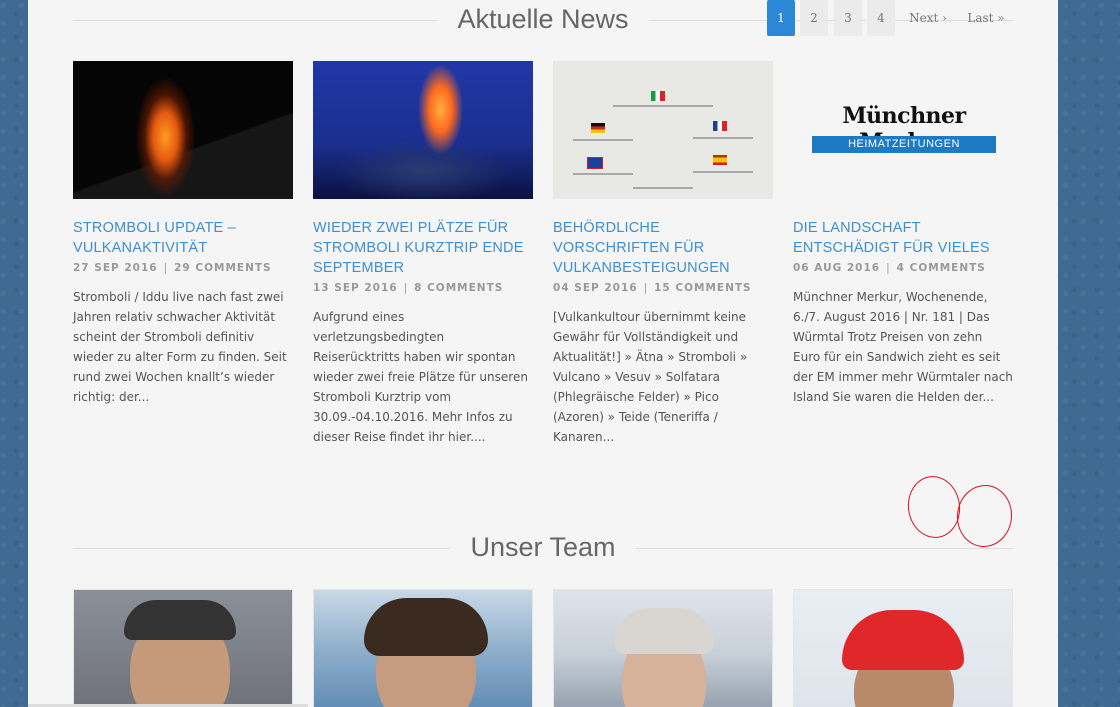 The height and width of the screenshot is (707, 1120). I want to click on post-date: 06 AUG 2016, so click(837, 268).